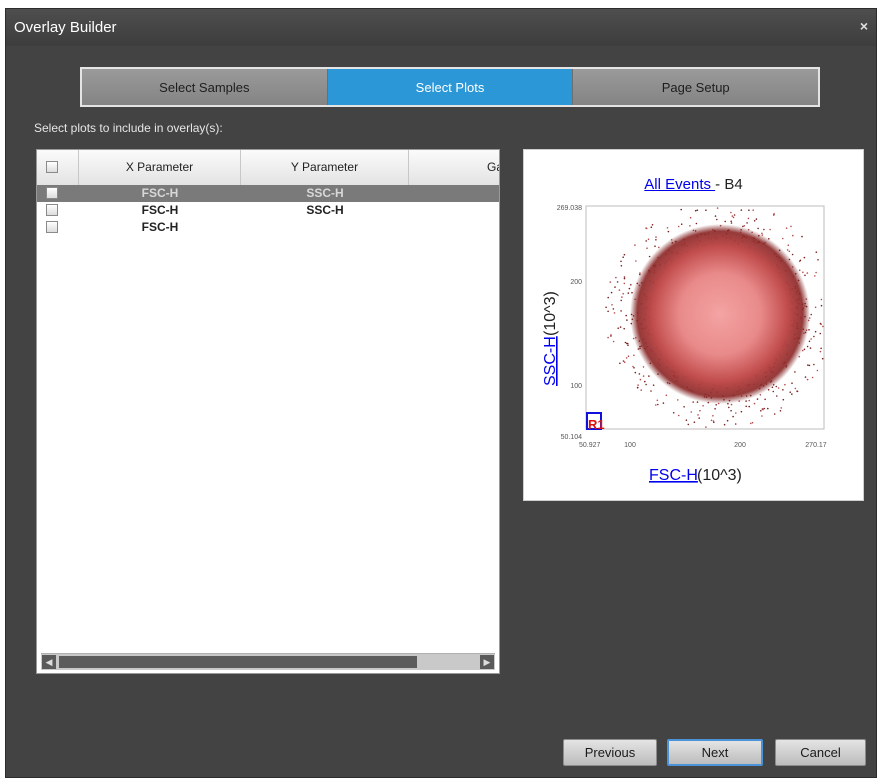  I want to click on tab-select-samples: Select Samples, so click(205, 87).